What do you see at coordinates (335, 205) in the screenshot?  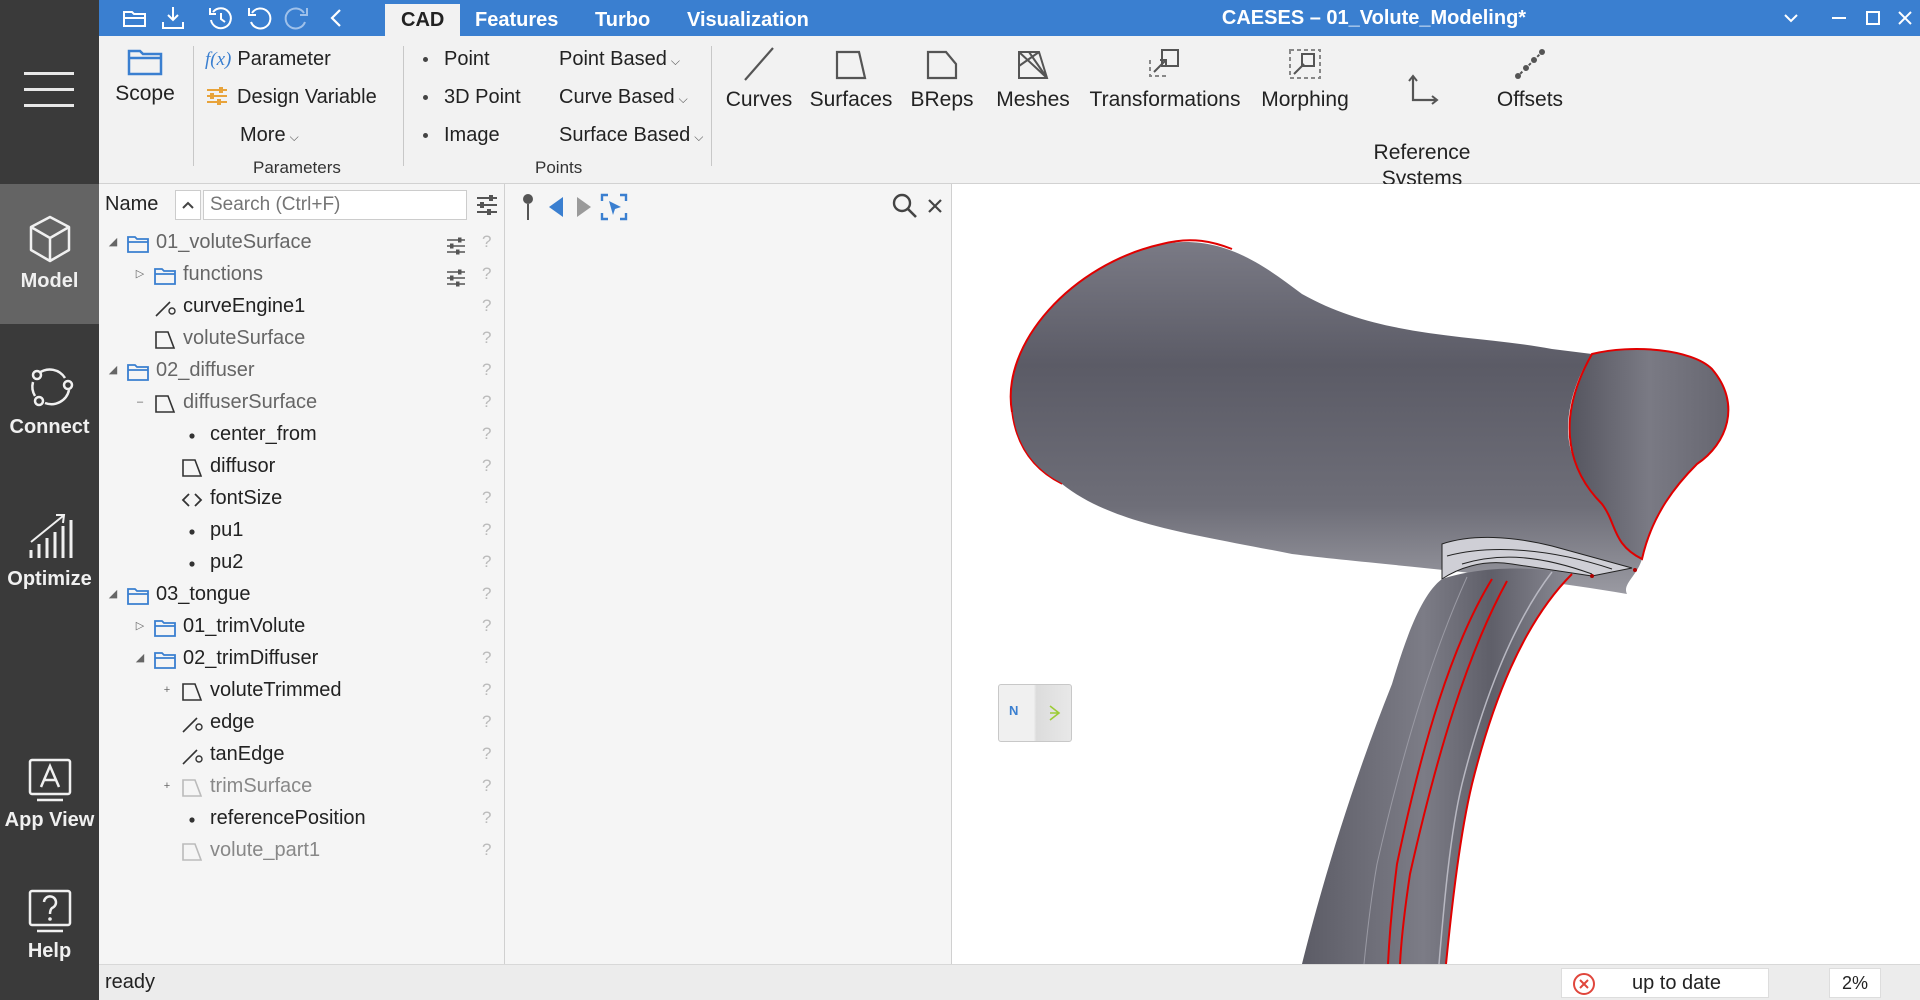 I see `tree-search-input` at bounding box center [335, 205].